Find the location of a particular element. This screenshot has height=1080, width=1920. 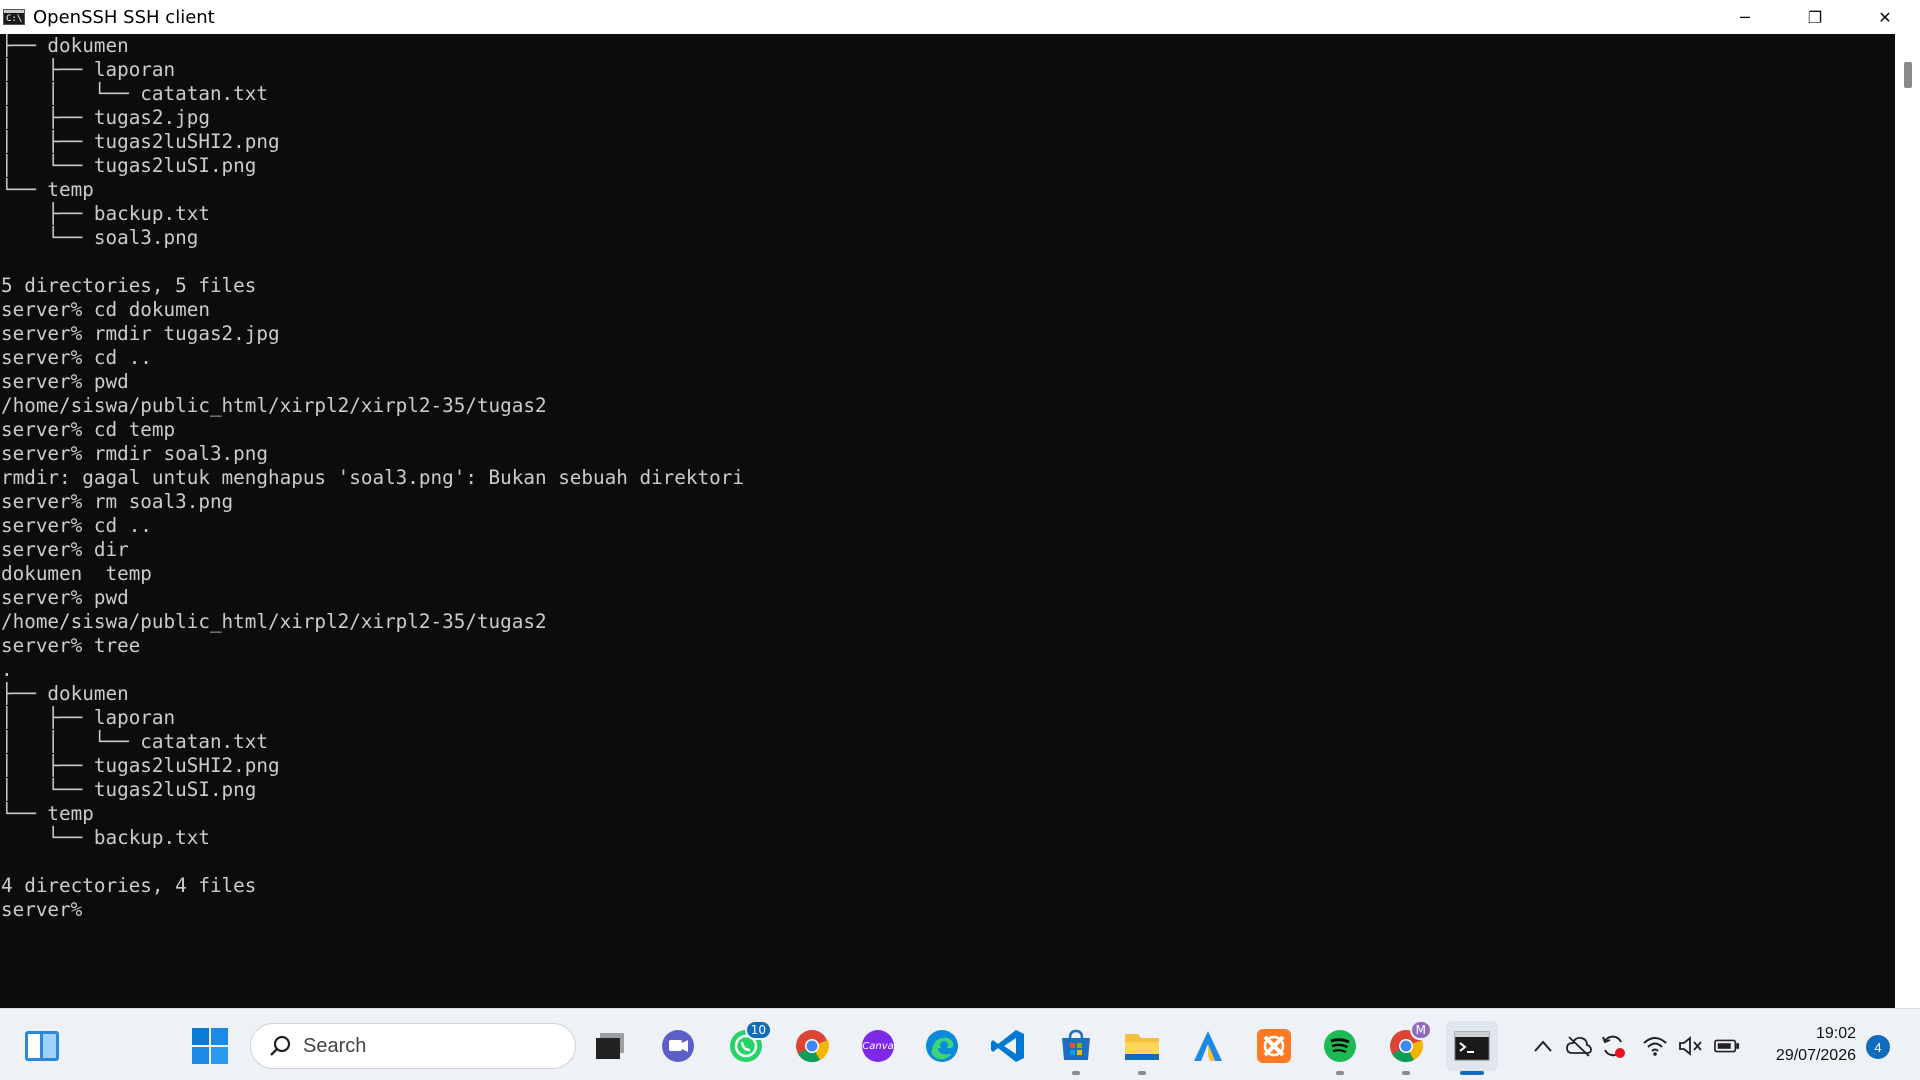

whatsapp-icon: 10 is located at coordinates (749, 1043).